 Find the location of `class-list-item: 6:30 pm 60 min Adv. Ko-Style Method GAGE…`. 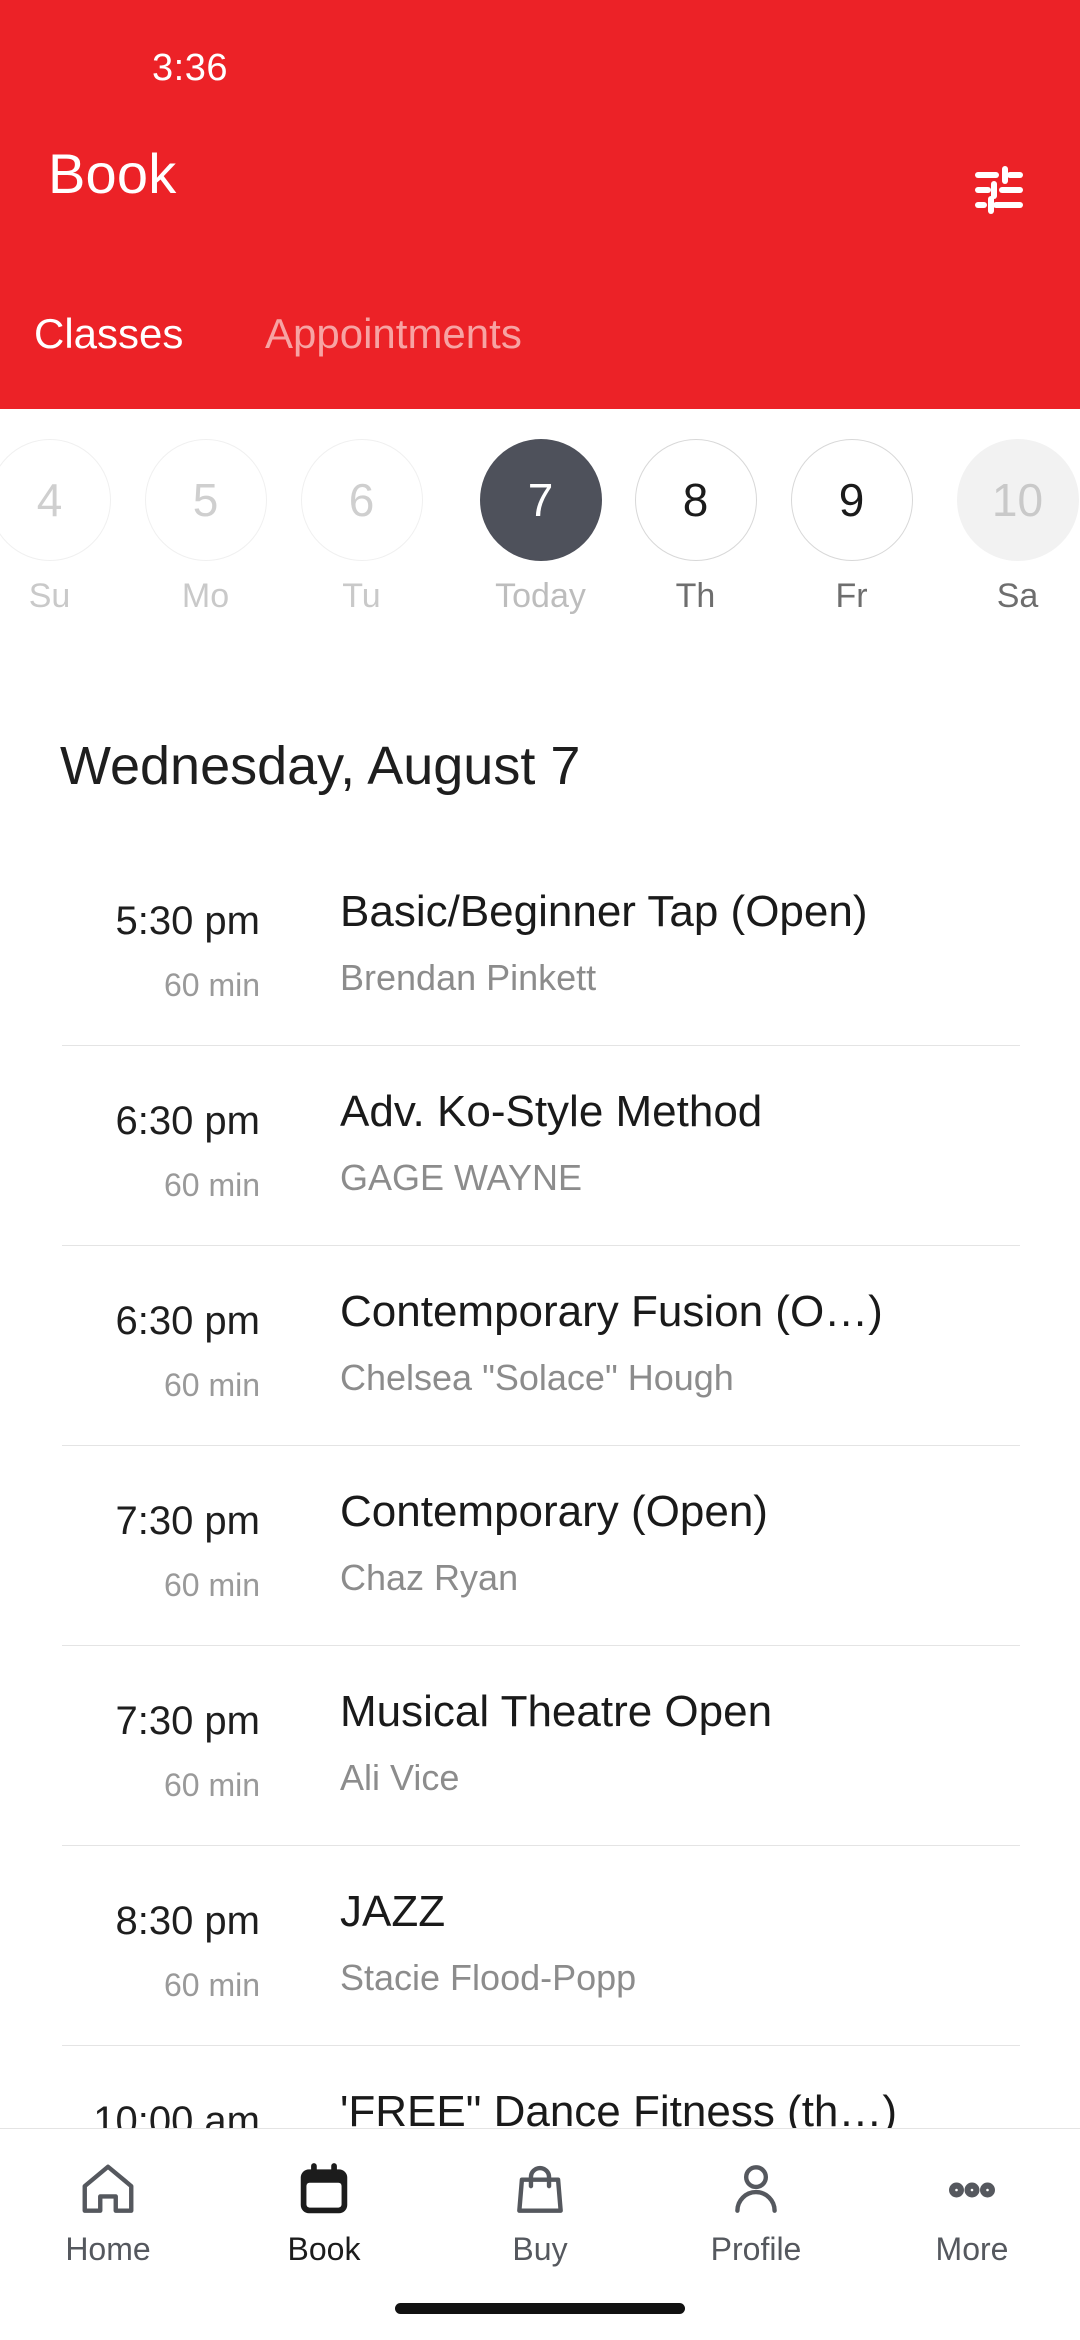

class-list-item: 6:30 pm 60 min Adv. Ko-Style Method GAGE… is located at coordinates (540, 1145).